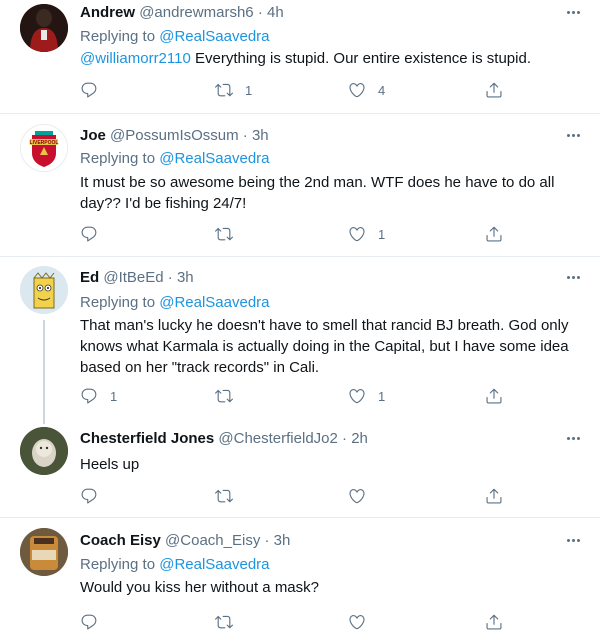 Image resolution: width=600 pixels, height=642 pixels. What do you see at coordinates (277, 438) in the screenshot?
I see `handle: @ChesterfieldJo2` at bounding box center [277, 438].